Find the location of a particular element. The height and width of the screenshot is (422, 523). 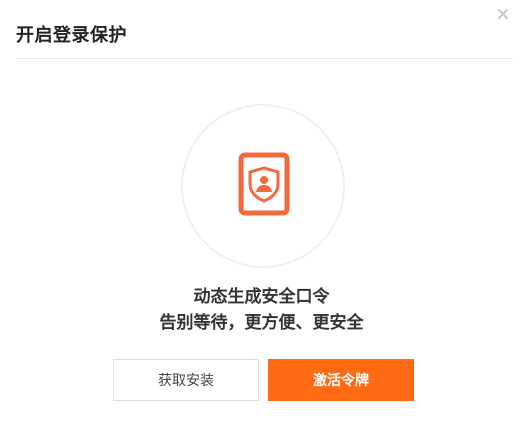

shield-user-icon is located at coordinates (264, 184).